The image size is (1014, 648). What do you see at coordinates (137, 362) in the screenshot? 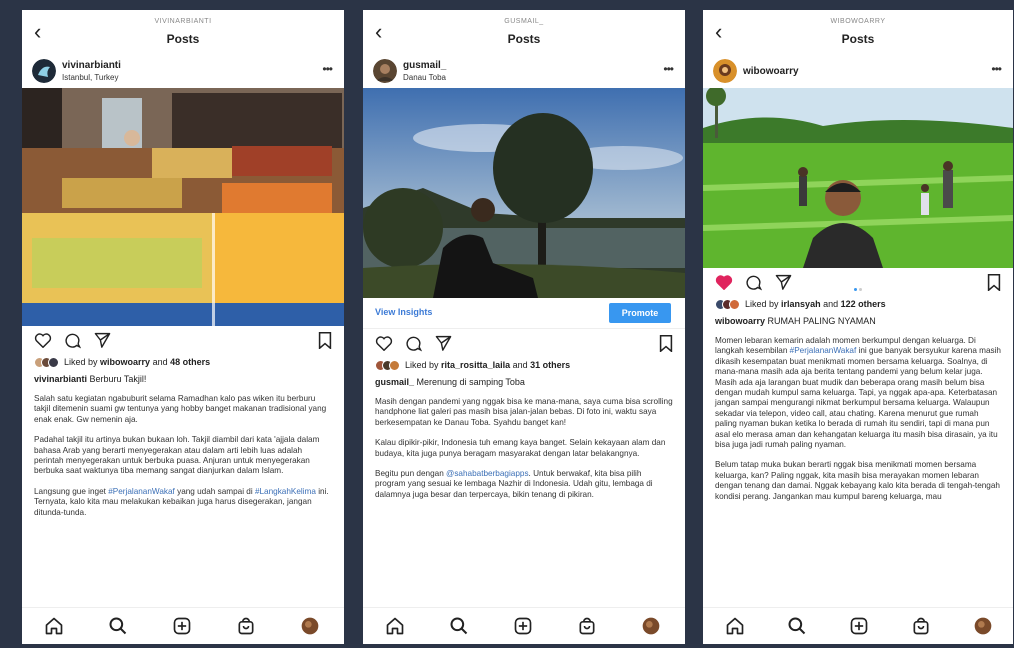
I see `likes-text: Liked by wibowoarry and 48 others` at bounding box center [137, 362].